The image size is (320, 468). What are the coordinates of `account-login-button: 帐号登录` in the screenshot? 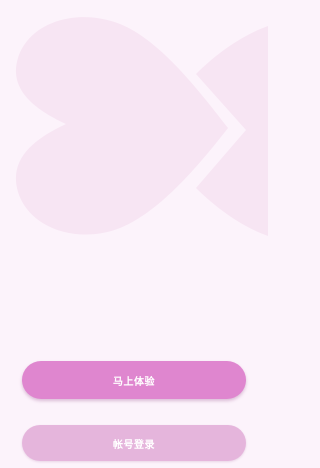 It's located at (134, 443).